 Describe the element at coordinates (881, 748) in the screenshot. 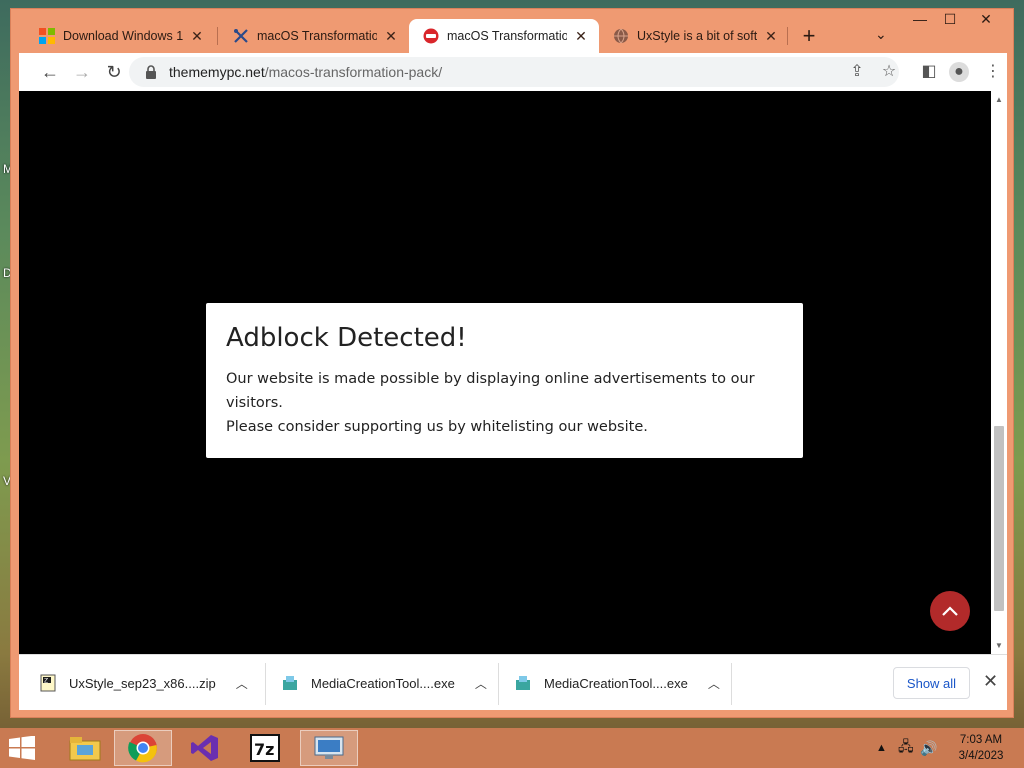

I see `show-hidden-icons-chevron-icon: ▲` at that location.